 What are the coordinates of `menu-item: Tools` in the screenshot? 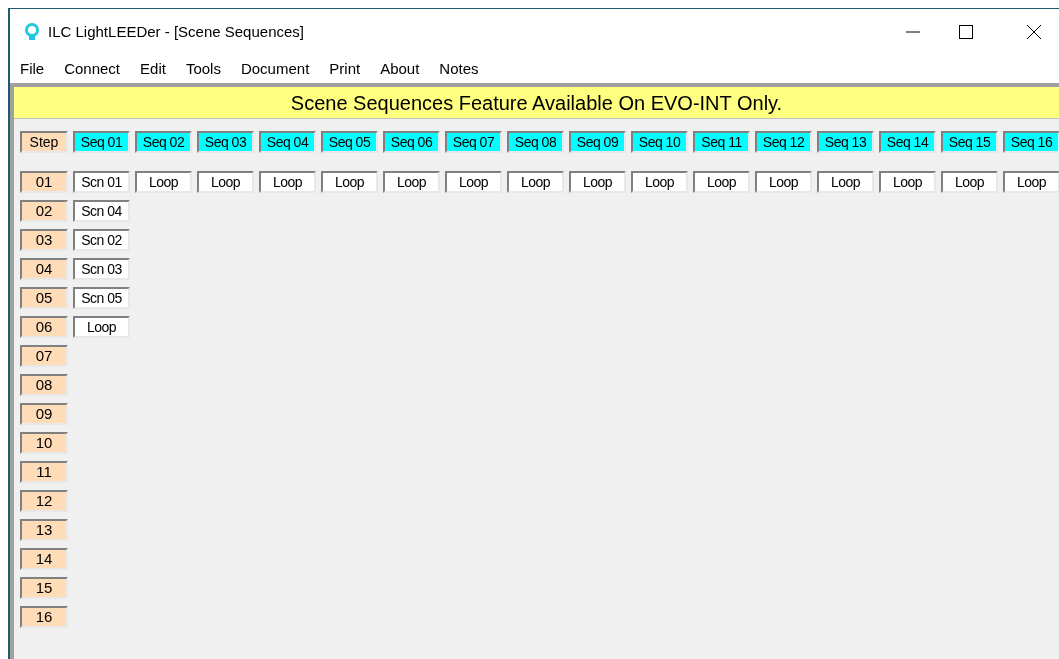 It's located at (203, 69).